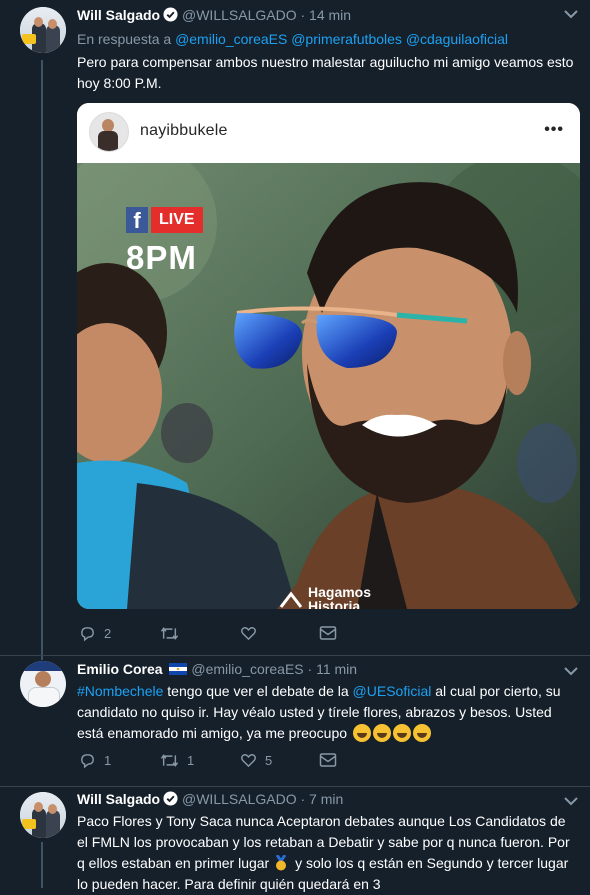 Image resolution: width=590 pixels, height=895 pixels. I want to click on card-header: nayibbukele •••, so click(328, 133).